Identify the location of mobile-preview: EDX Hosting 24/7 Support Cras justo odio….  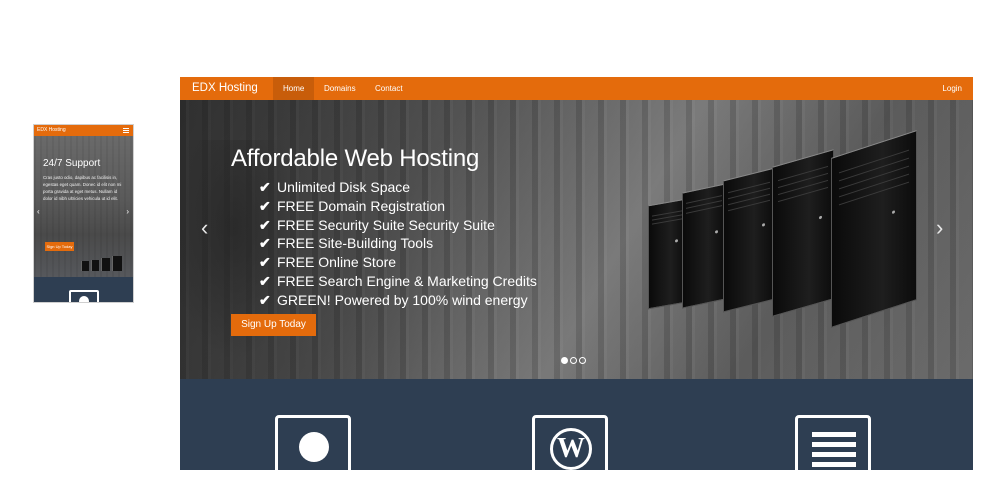
(83, 213).